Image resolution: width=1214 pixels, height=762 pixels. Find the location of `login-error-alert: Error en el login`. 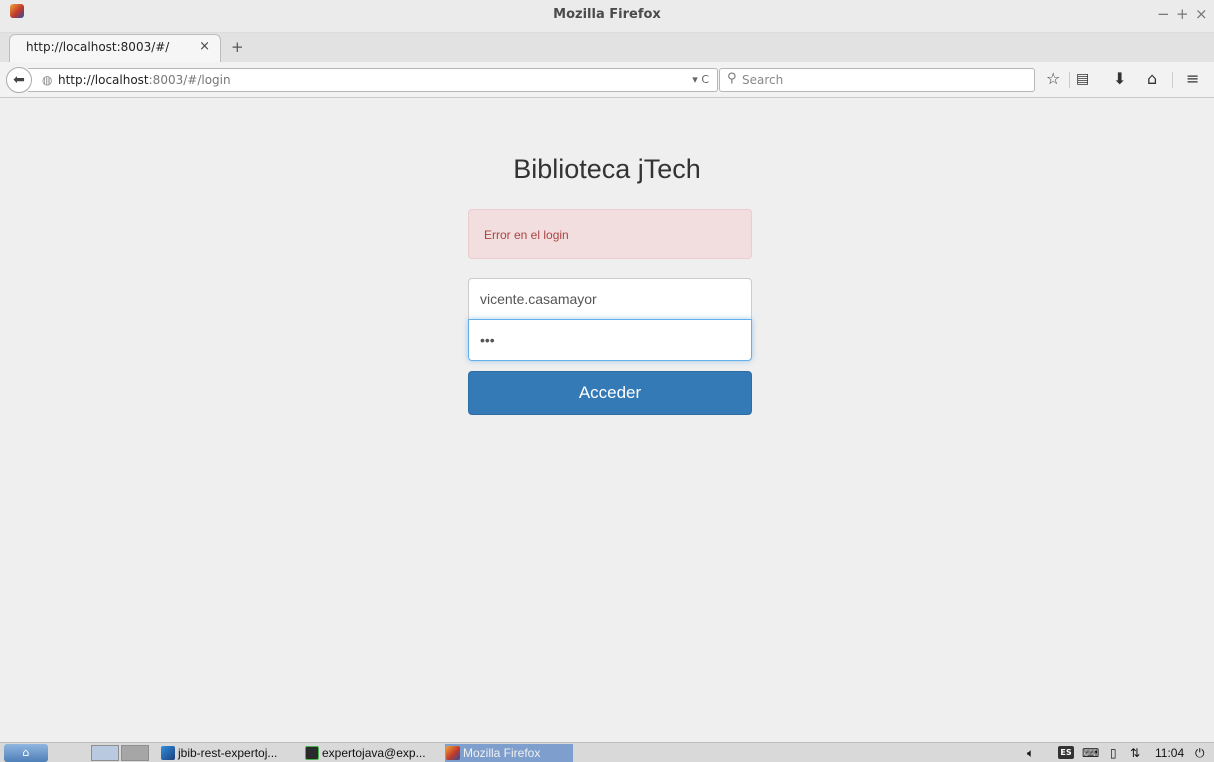

login-error-alert: Error en el login is located at coordinates (610, 234).